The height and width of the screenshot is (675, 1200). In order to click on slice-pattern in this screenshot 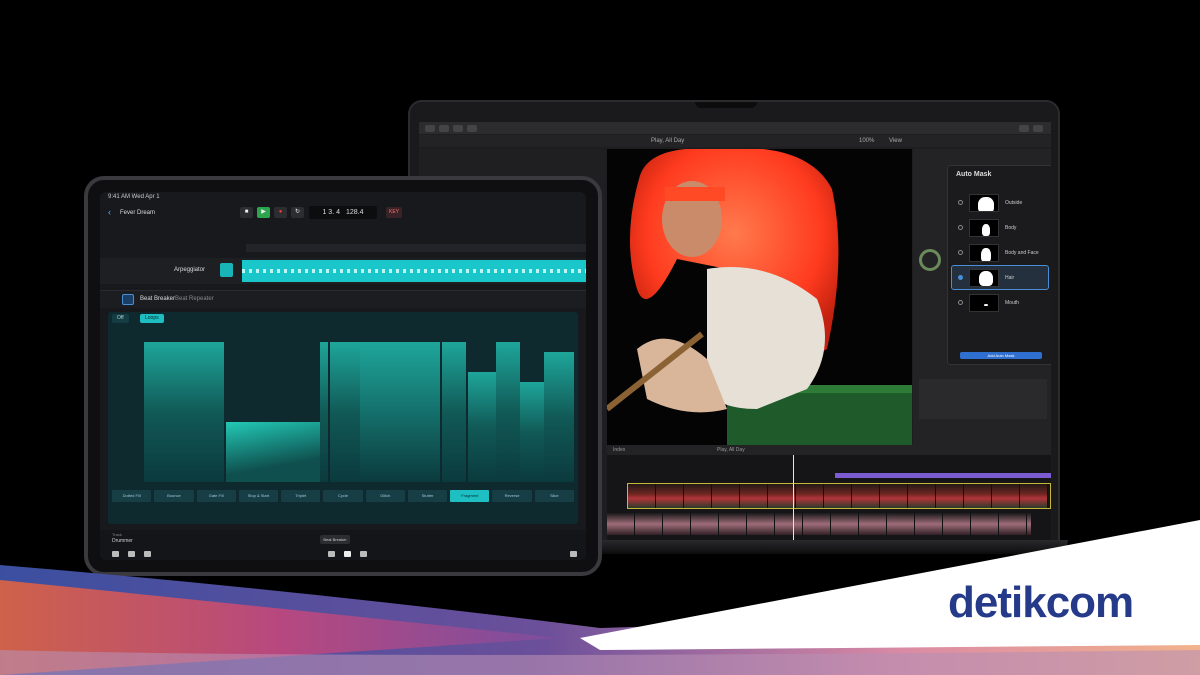, I will do `click(359, 407)`.